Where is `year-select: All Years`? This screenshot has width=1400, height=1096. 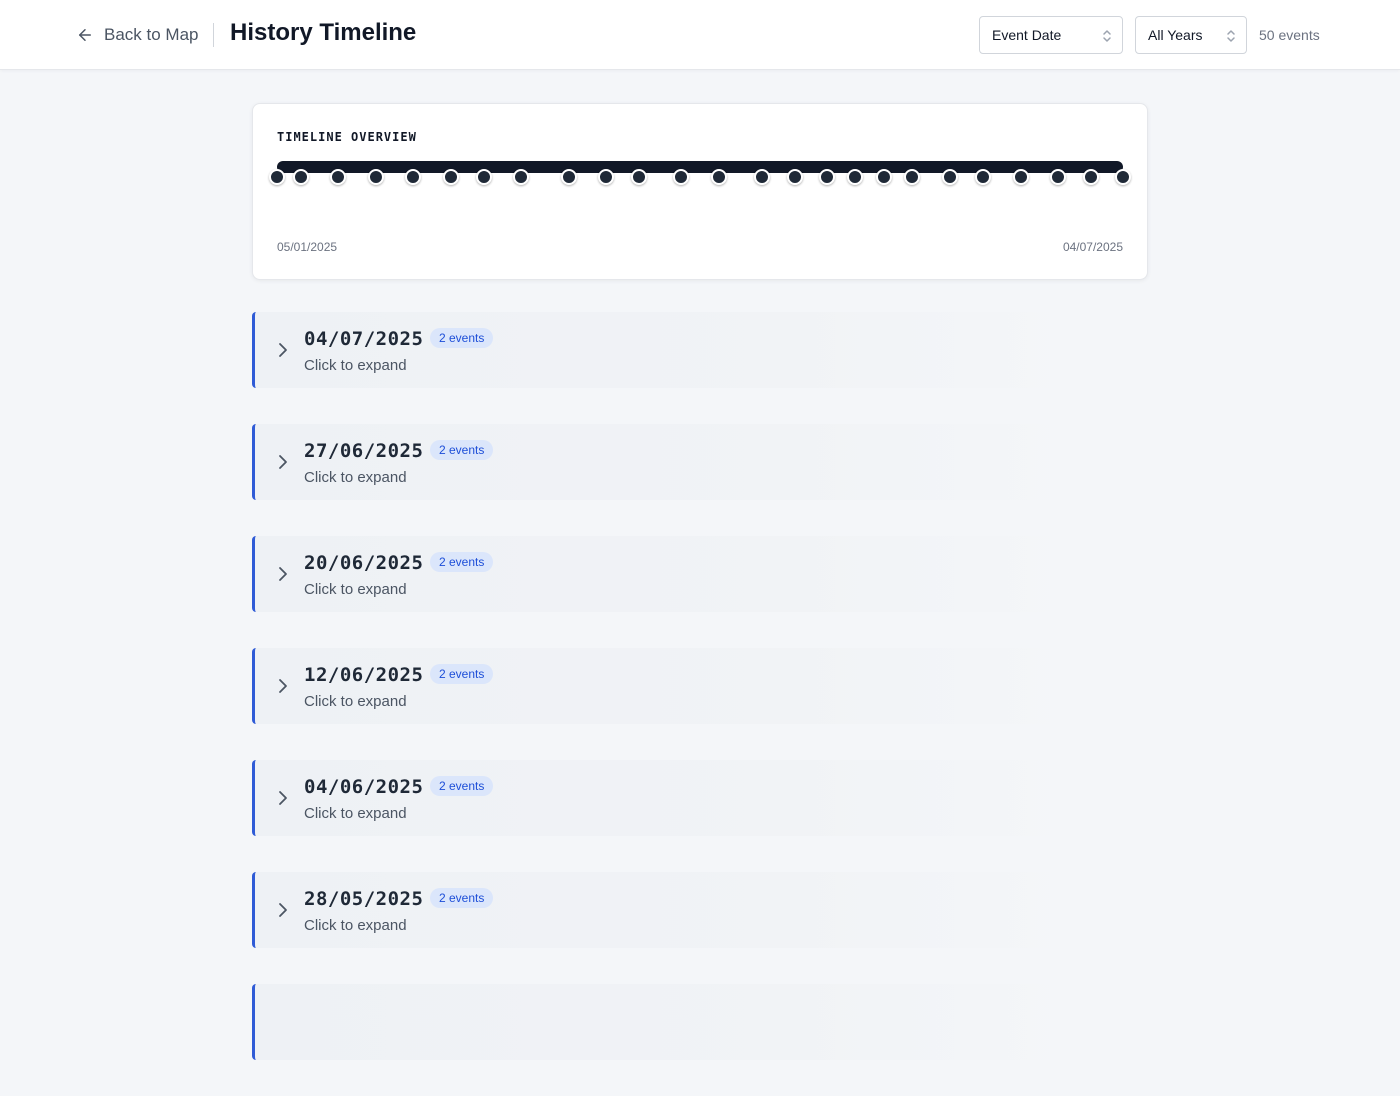
year-select: All Years is located at coordinates (1191, 35).